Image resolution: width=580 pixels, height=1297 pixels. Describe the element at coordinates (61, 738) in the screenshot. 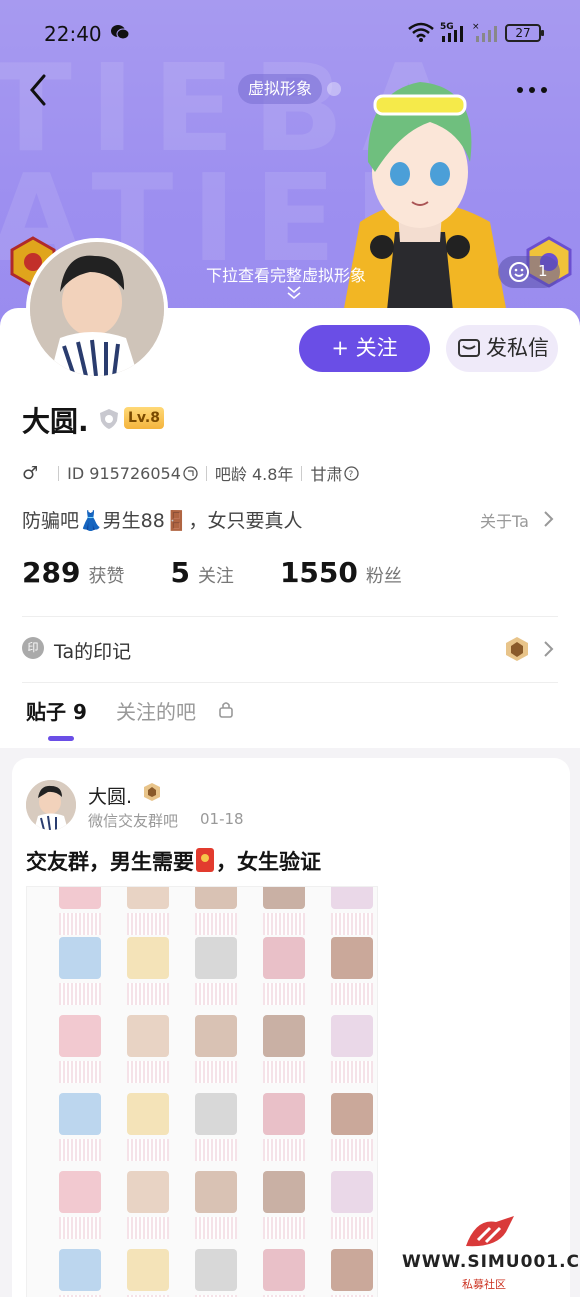

I see `tab-active-indicator` at that location.